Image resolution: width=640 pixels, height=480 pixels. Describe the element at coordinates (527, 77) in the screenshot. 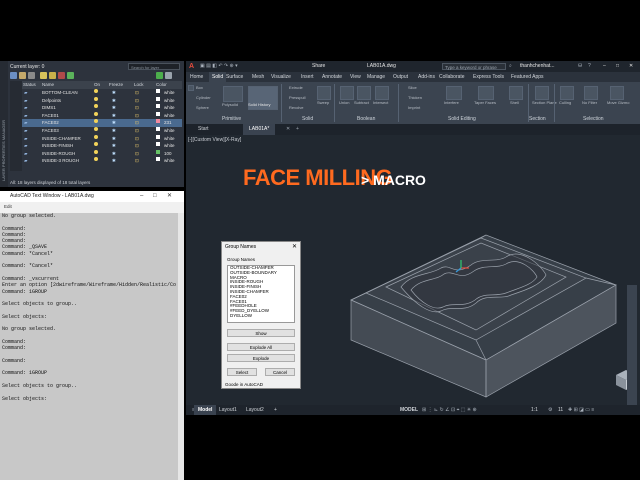

I see `ribbon-tab-featured-apps: Featured Apps` at that location.